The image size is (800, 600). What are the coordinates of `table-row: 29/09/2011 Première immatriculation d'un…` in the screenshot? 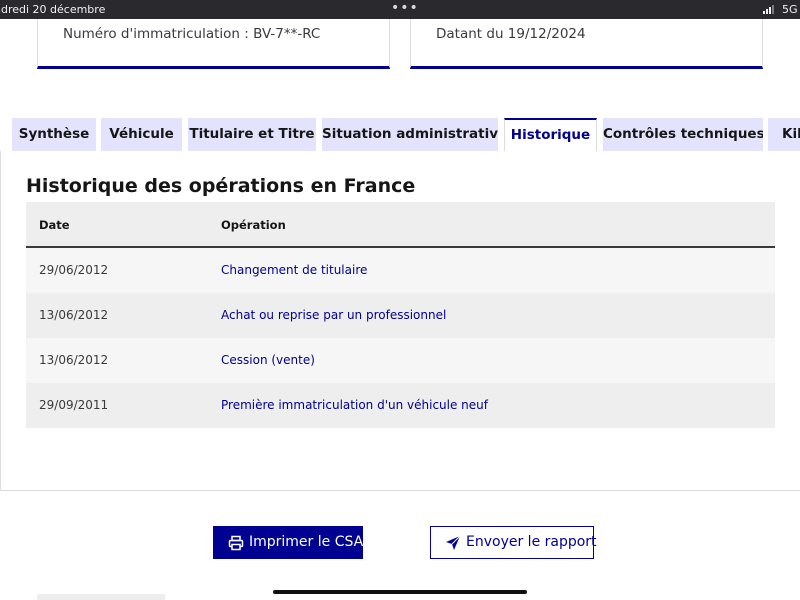 It's located at (400, 405).